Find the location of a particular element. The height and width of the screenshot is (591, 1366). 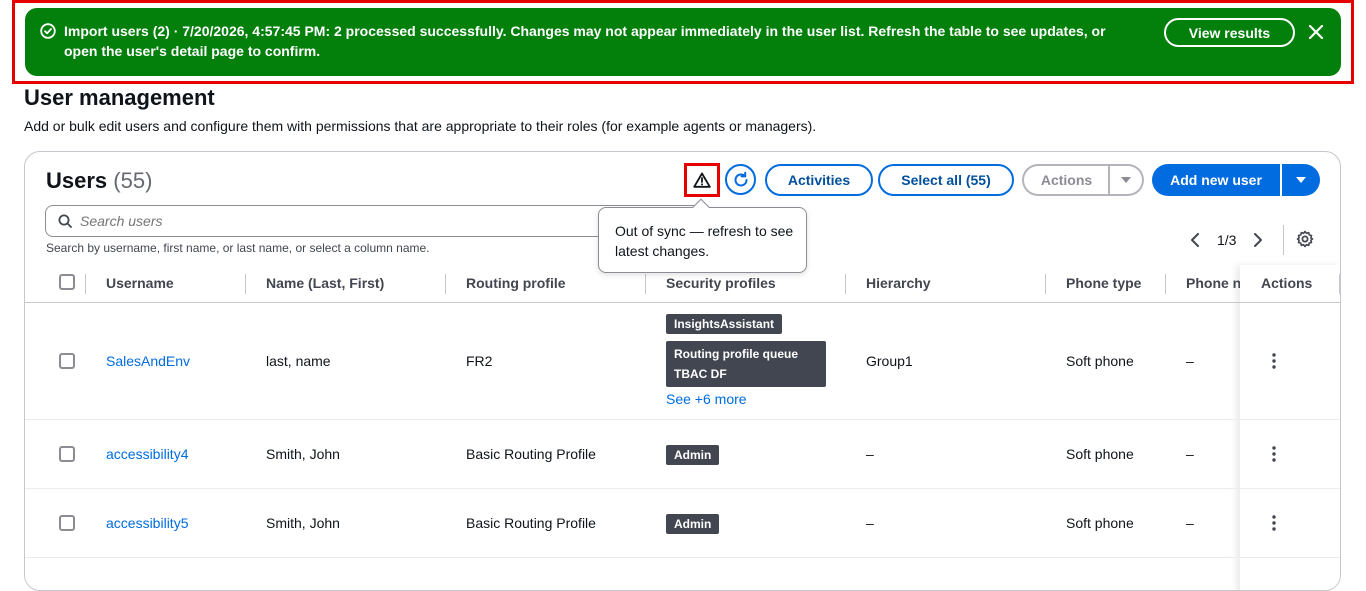

select-all-checkbox is located at coordinates (67, 282).